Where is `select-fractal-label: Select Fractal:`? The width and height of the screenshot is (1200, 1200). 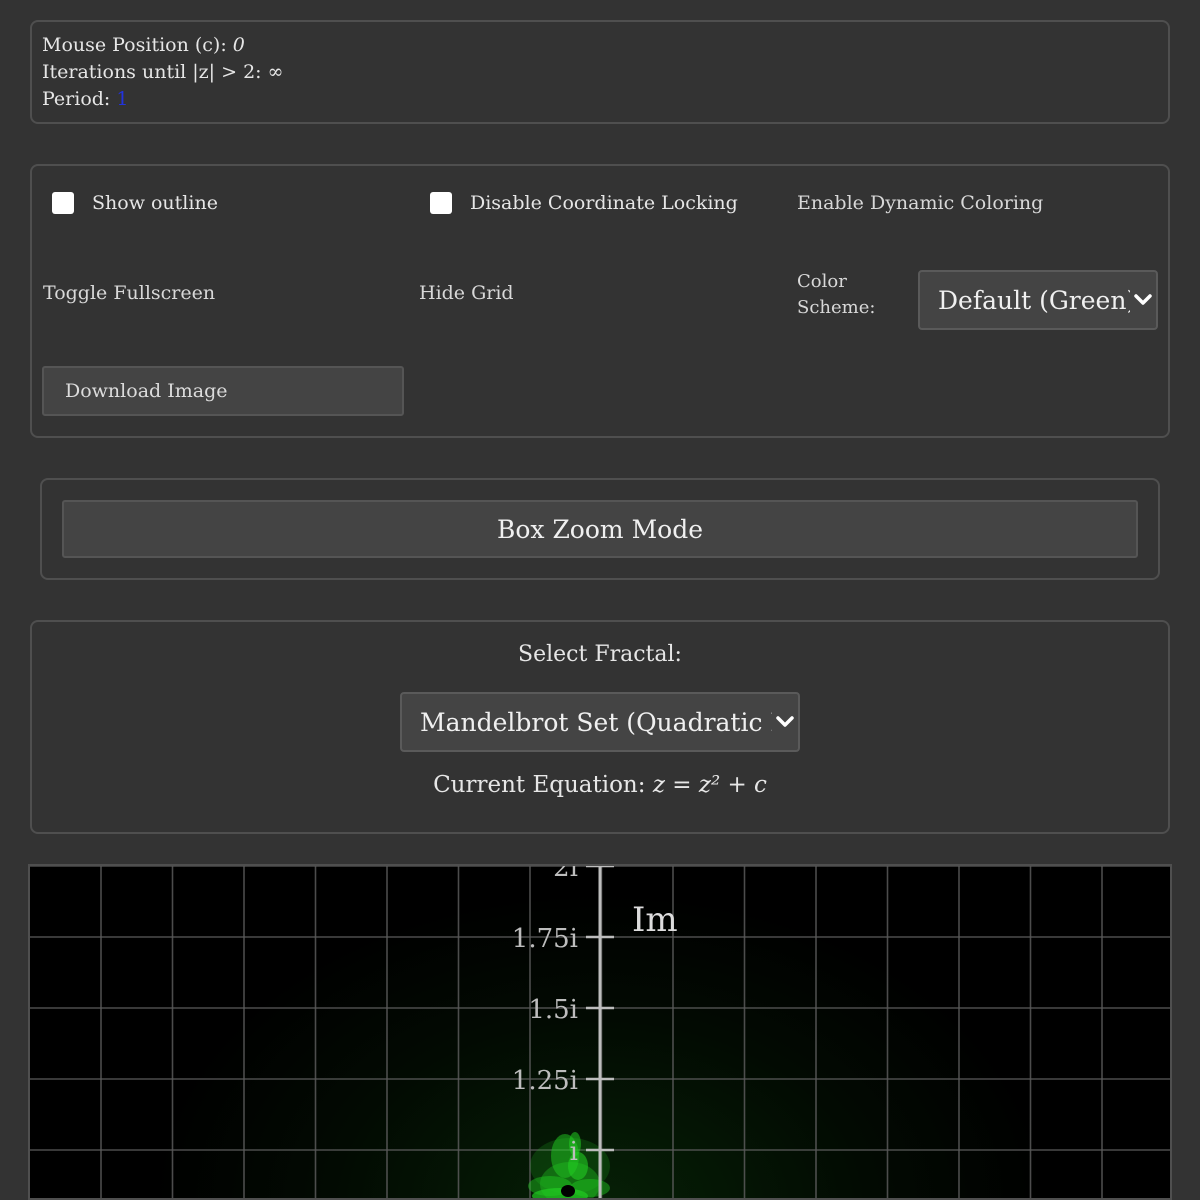
select-fractal-label: Select Fractal: is located at coordinates (600, 654).